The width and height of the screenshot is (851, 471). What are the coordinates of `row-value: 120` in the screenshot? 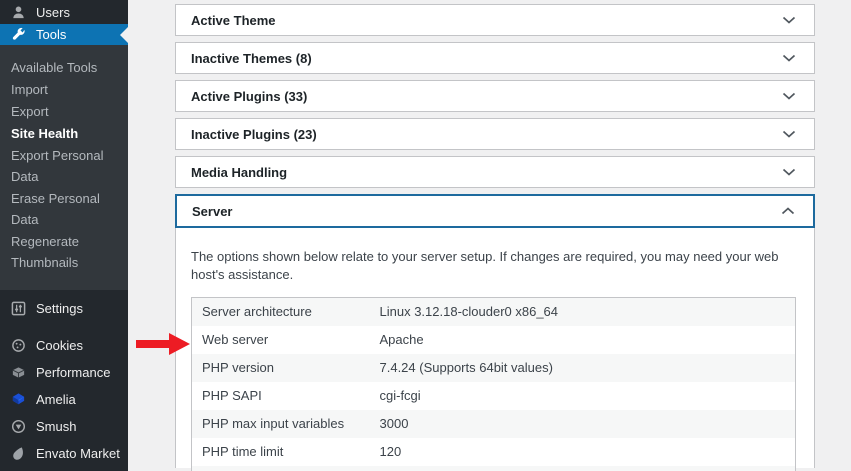 It's located at (390, 451).